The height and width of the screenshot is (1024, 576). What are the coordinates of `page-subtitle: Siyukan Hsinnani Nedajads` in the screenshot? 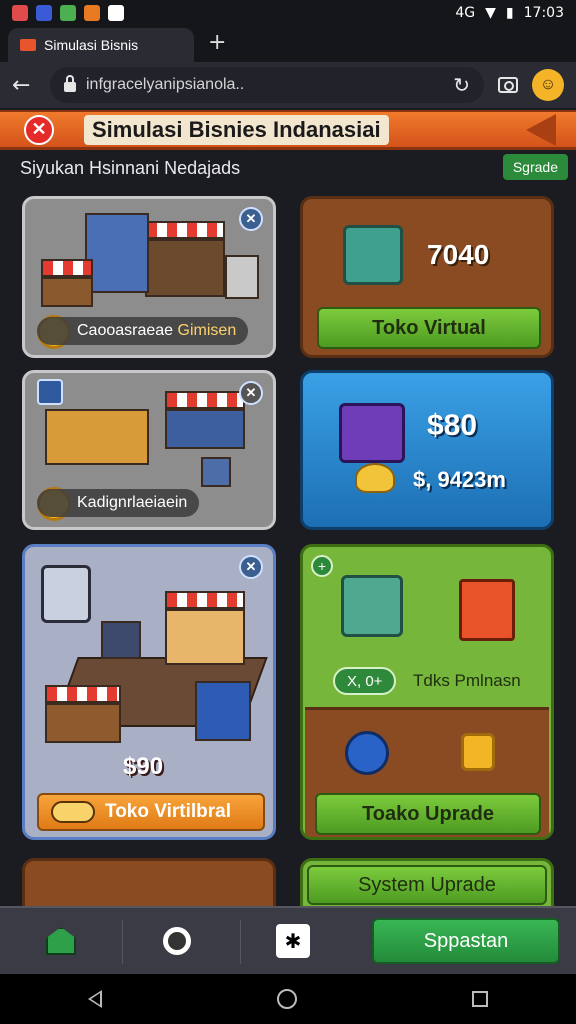 It's located at (130, 168).